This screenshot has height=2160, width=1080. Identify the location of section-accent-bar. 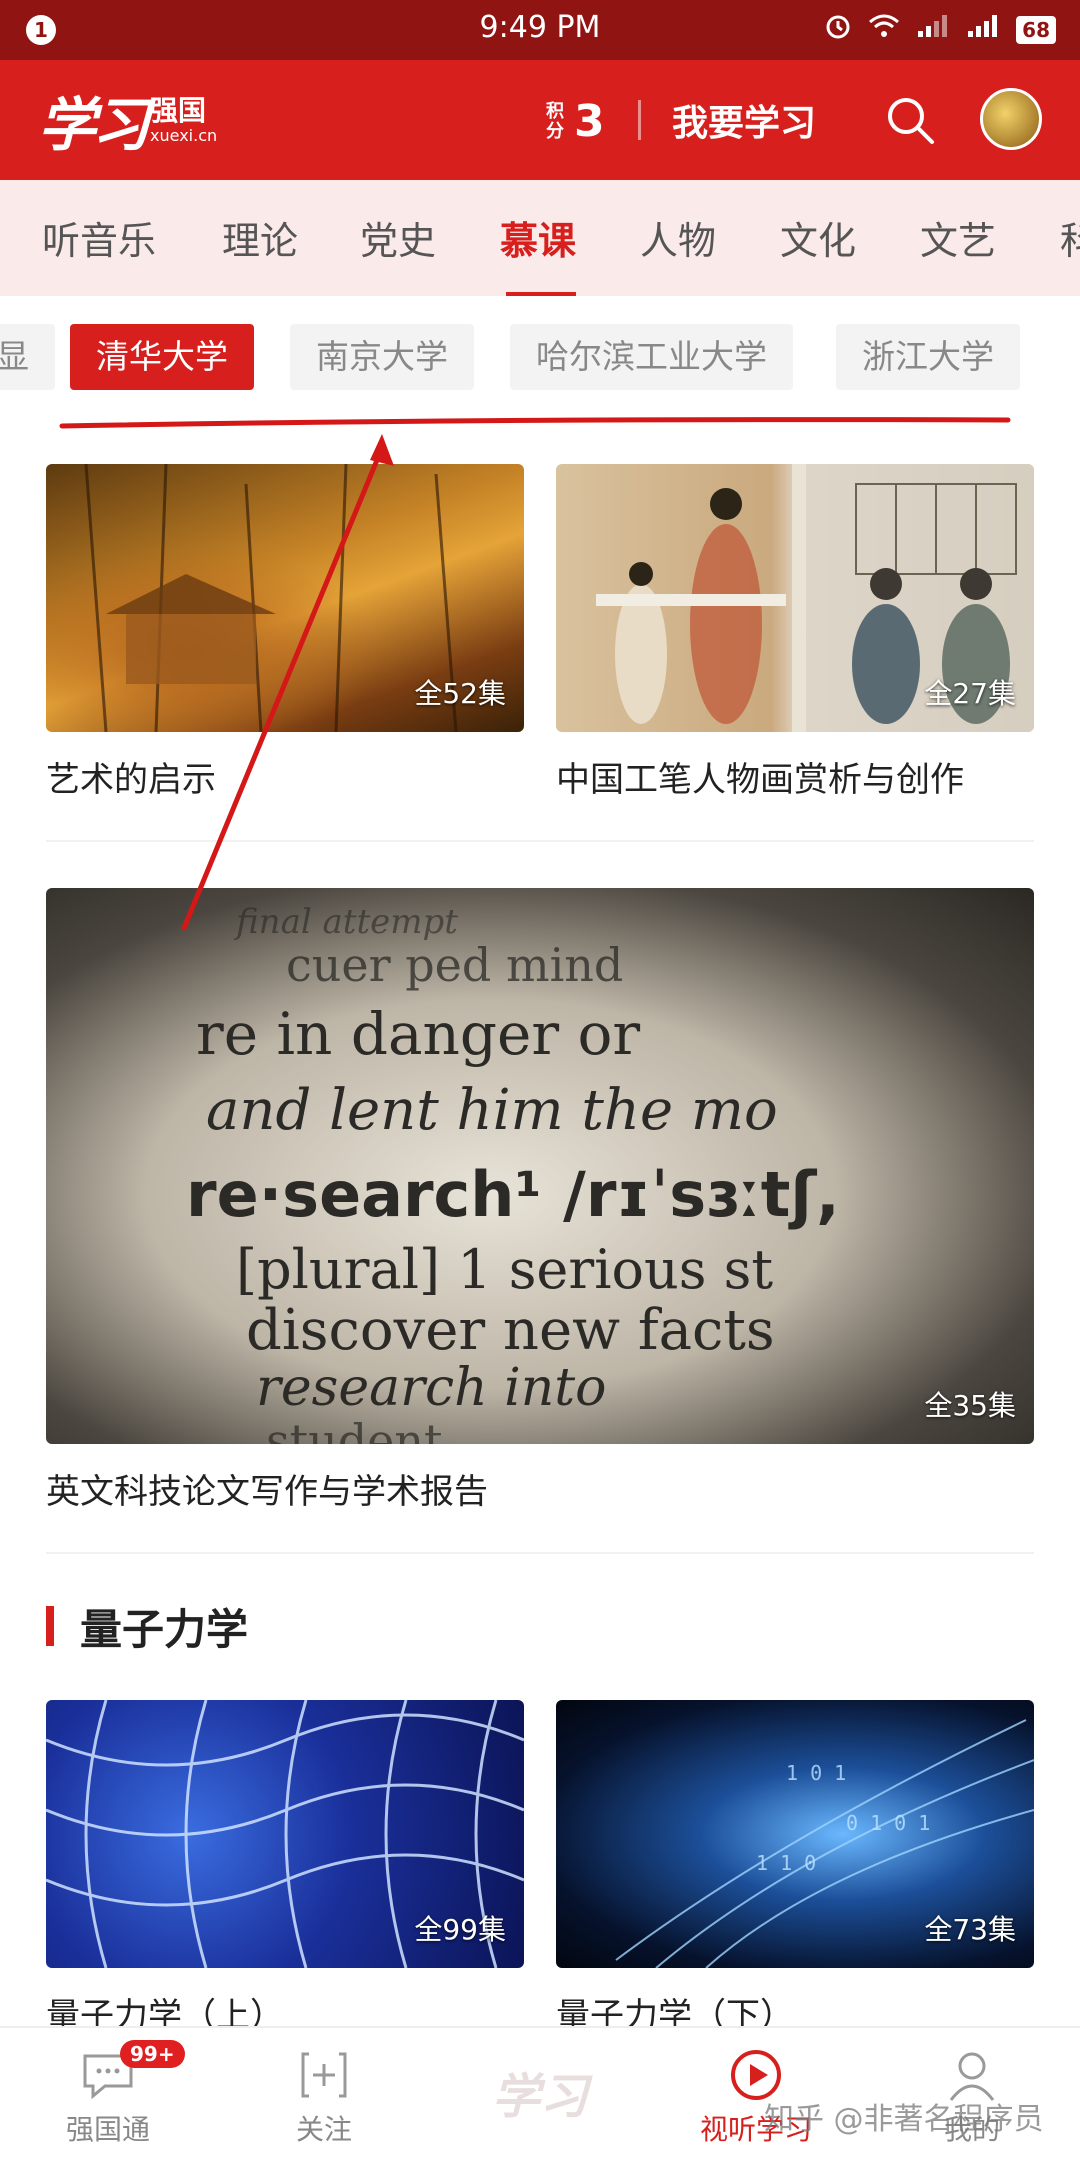
(50, 1626).